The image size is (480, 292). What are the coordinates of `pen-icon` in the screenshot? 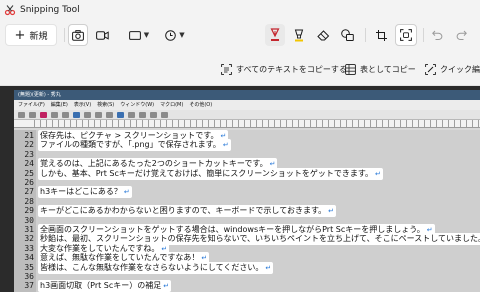 It's located at (275, 34).